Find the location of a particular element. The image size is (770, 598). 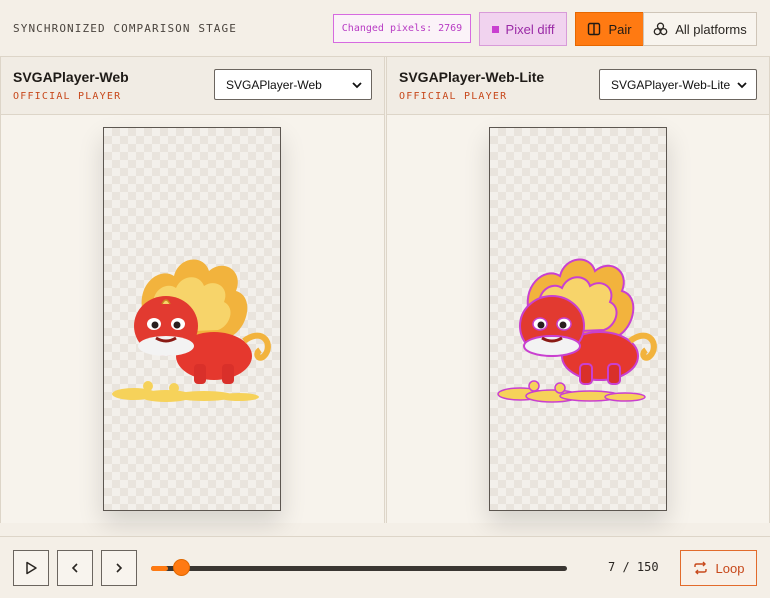

pair-button: Pair is located at coordinates (609, 29).